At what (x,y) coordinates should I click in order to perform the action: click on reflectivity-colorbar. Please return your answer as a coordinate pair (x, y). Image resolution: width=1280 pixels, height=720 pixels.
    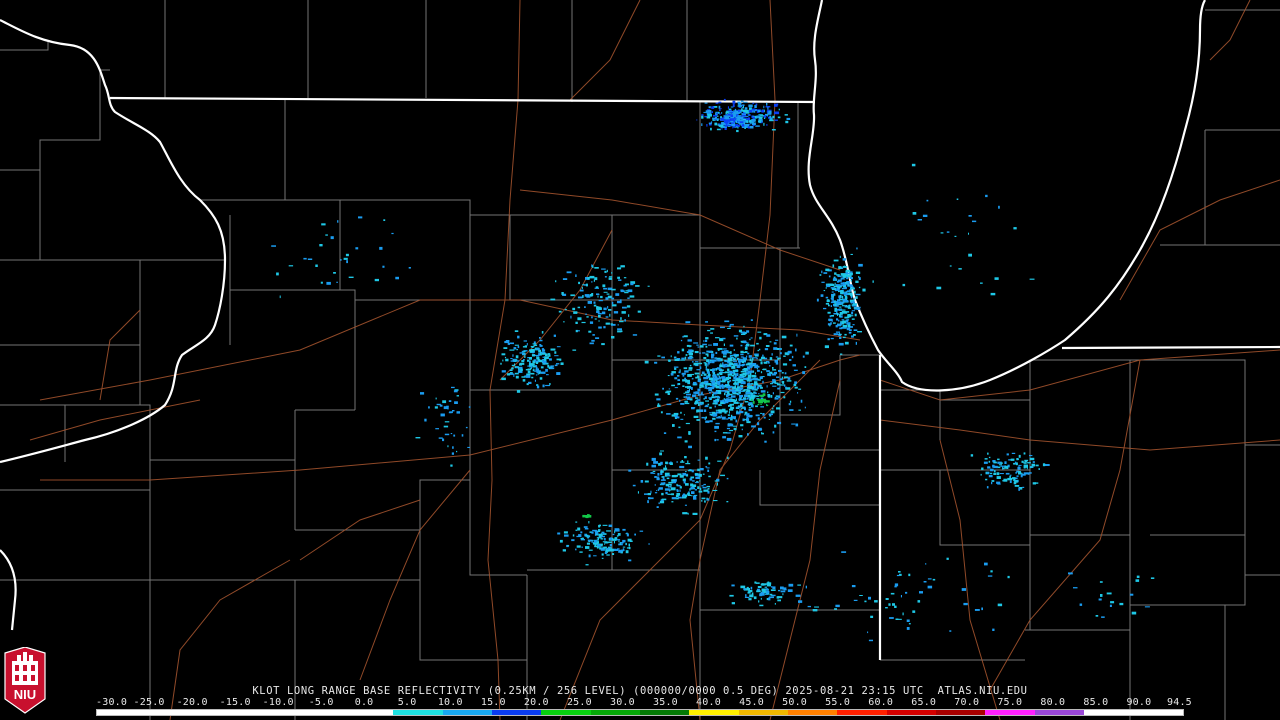
    Looking at the image, I should click on (640, 712).